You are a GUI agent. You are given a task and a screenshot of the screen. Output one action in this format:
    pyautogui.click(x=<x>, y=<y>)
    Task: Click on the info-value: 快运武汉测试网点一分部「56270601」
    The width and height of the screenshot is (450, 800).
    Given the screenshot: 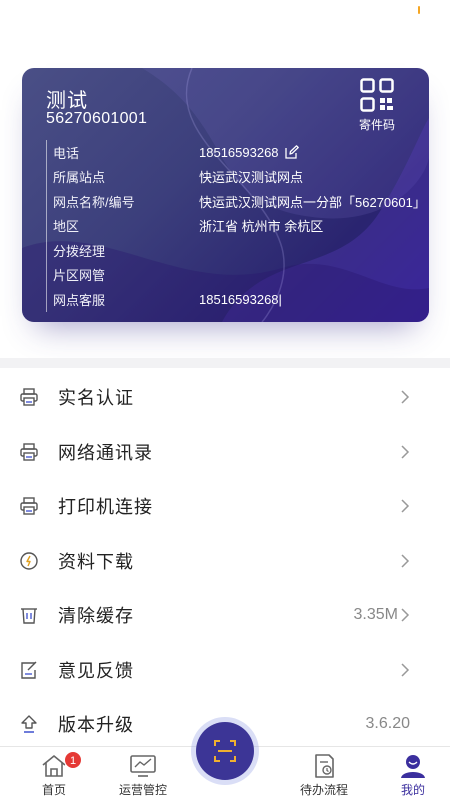 What is the action you would take?
    pyautogui.click(x=312, y=202)
    